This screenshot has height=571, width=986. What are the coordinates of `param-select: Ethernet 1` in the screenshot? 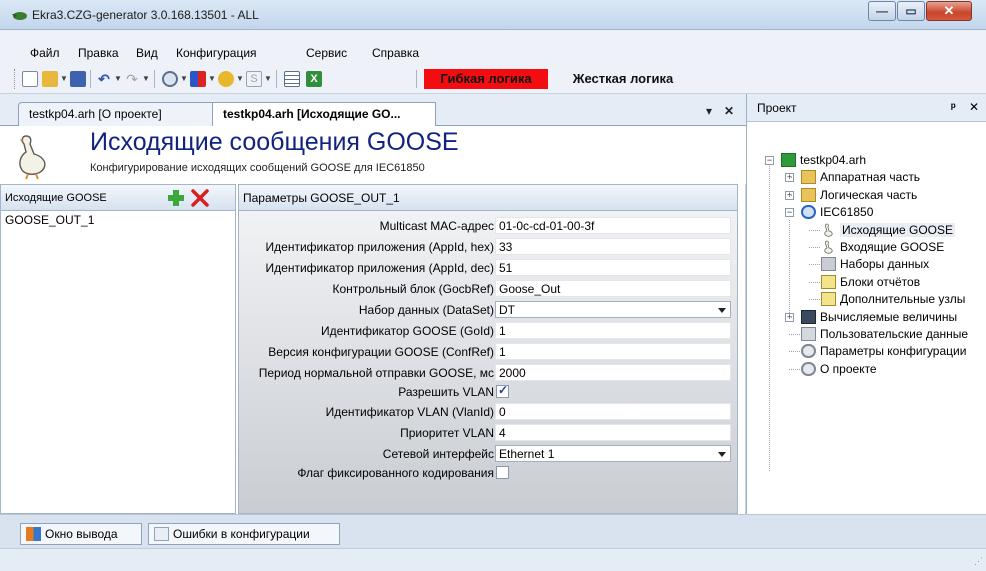 It's located at (613, 453).